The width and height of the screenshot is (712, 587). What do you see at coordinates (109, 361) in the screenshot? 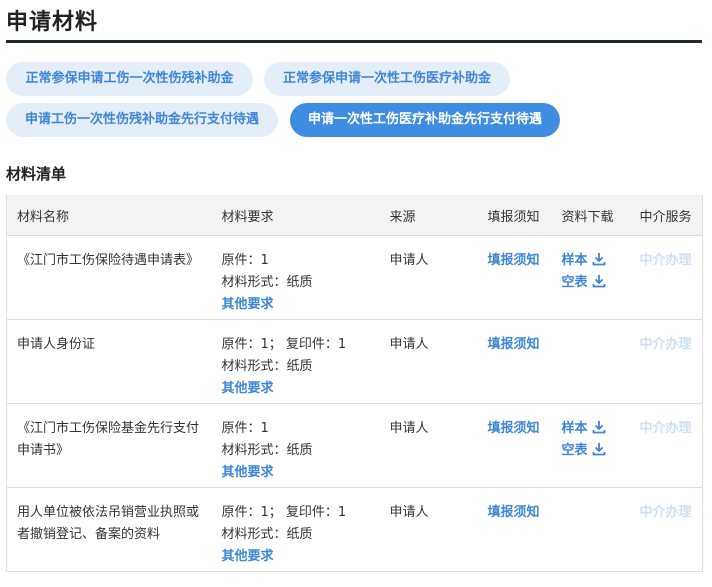
I see `material-name: 申请人身份证` at bounding box center [109, 361].